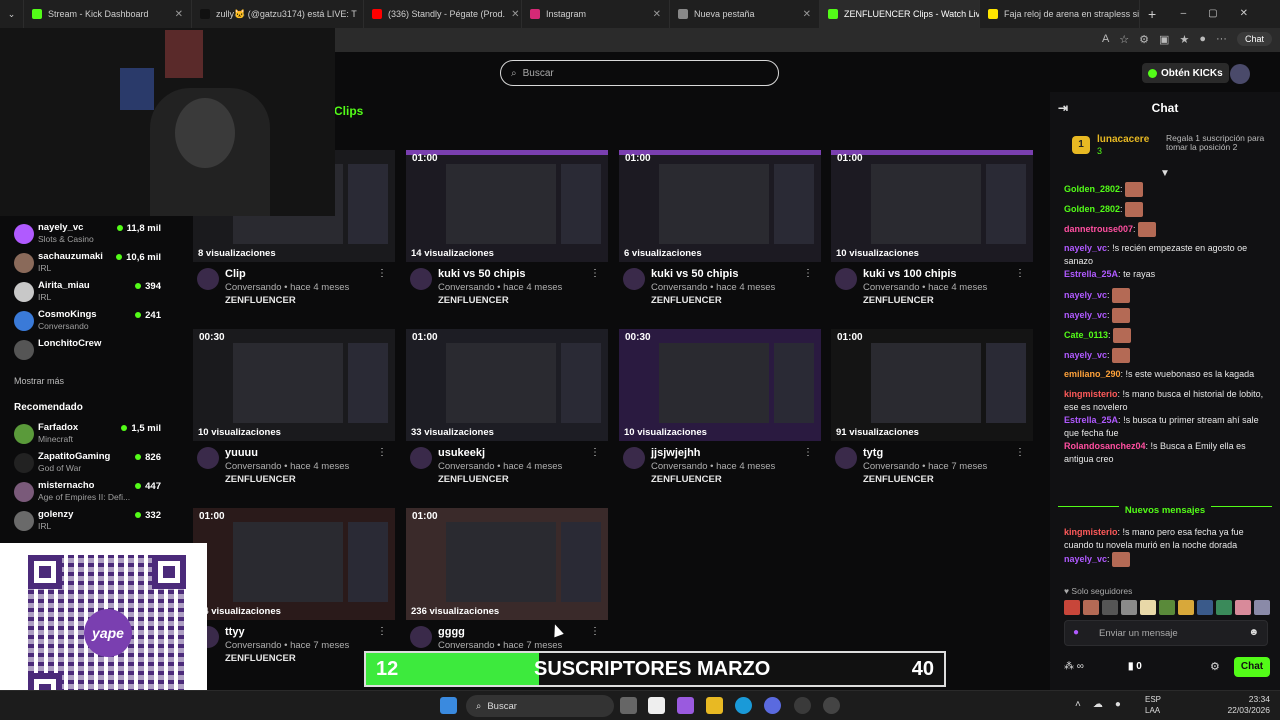 The width and height of the screenshot is (1280, 720). I want to click on sidebar-channel: LonchitoCrew, so click(89, 351).